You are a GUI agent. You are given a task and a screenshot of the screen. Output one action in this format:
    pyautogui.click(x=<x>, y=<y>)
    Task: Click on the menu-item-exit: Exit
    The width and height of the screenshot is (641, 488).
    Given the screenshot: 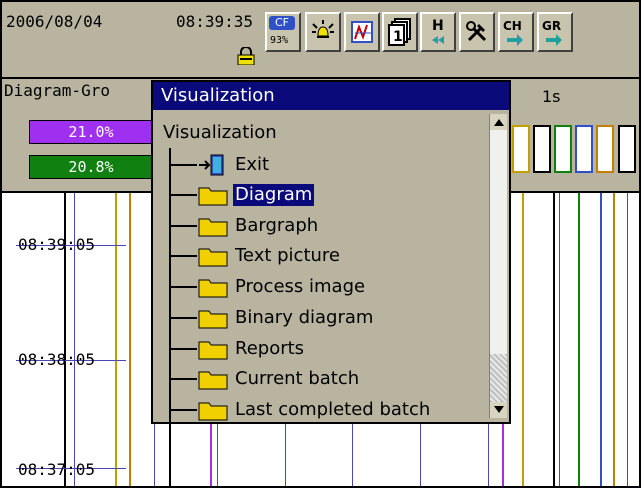 What is the action you would take?
    pyautogui.click(x=220, y=165)
    